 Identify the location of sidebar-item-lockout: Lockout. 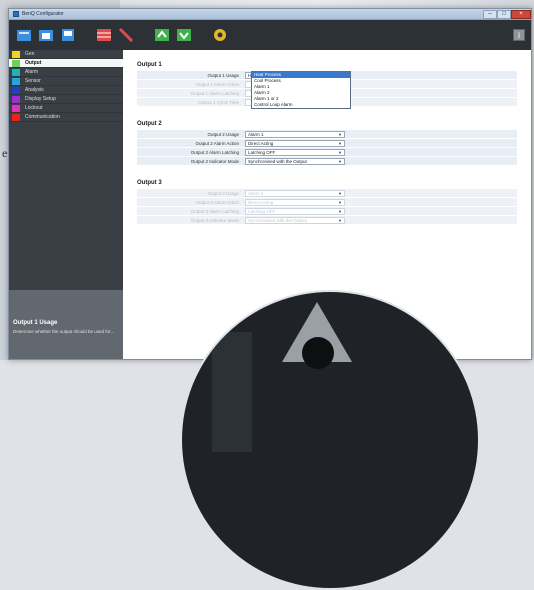
(66, 108).